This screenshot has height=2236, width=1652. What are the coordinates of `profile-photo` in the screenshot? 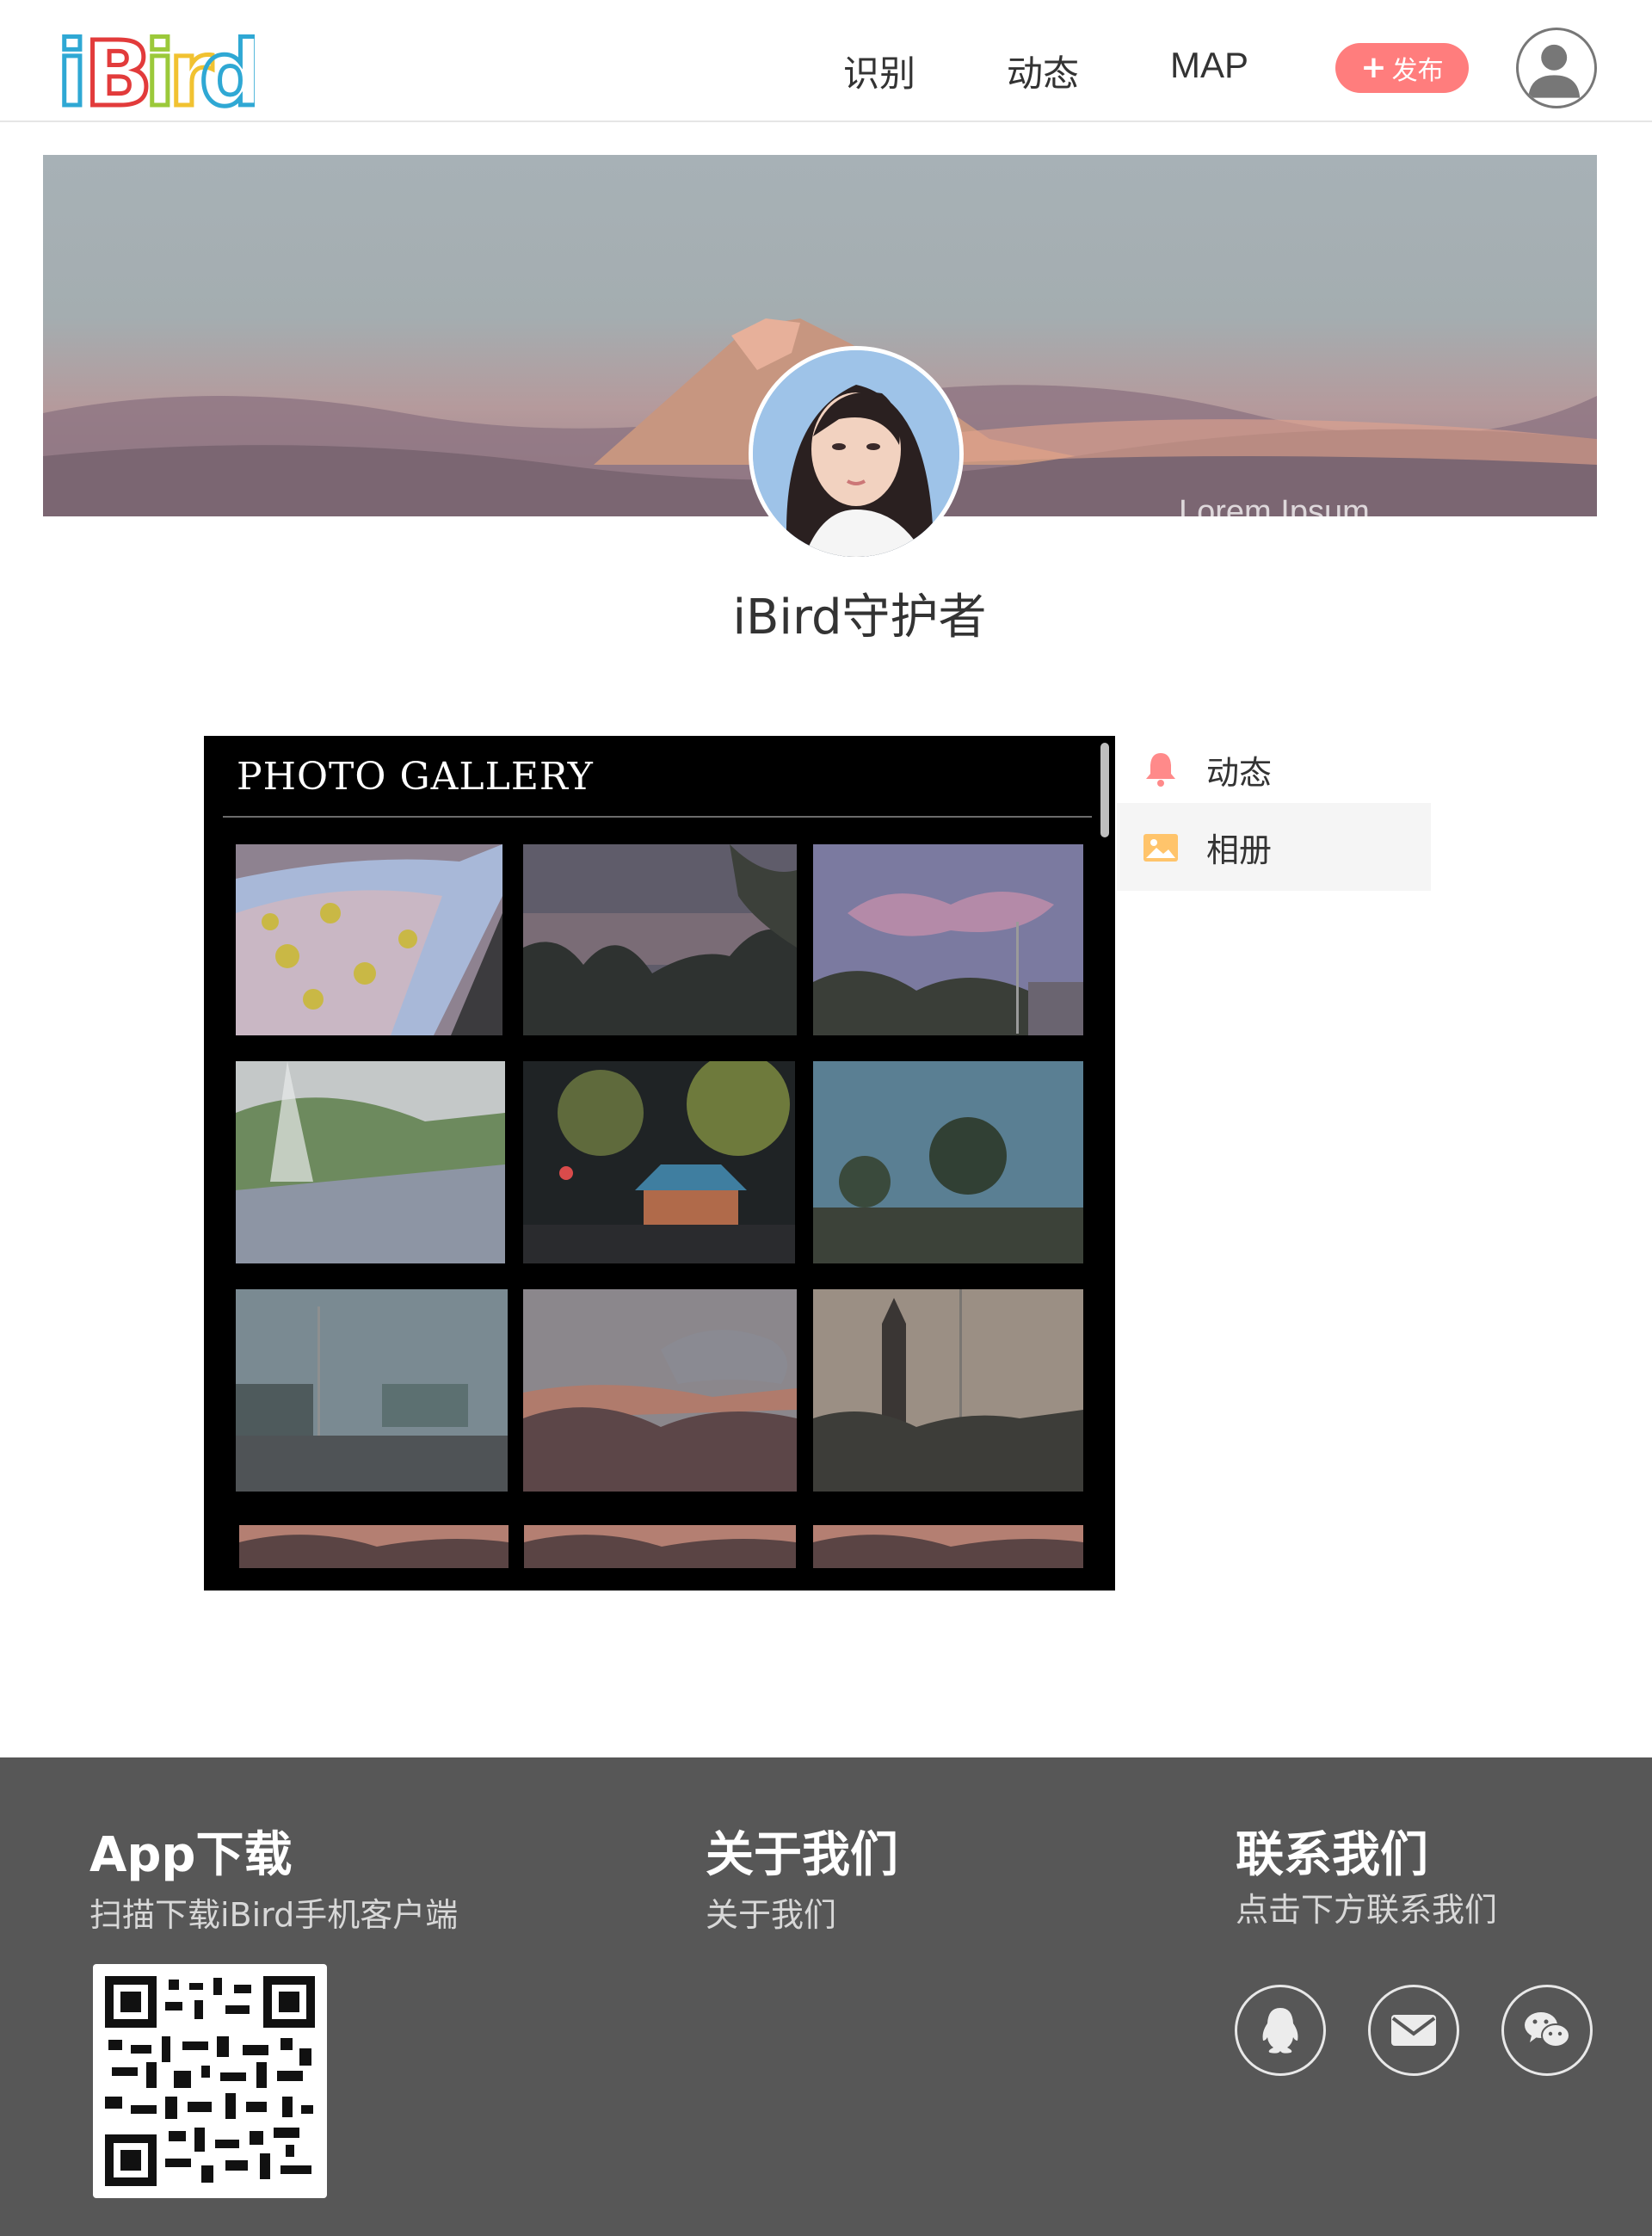 It's located at (856, 453).